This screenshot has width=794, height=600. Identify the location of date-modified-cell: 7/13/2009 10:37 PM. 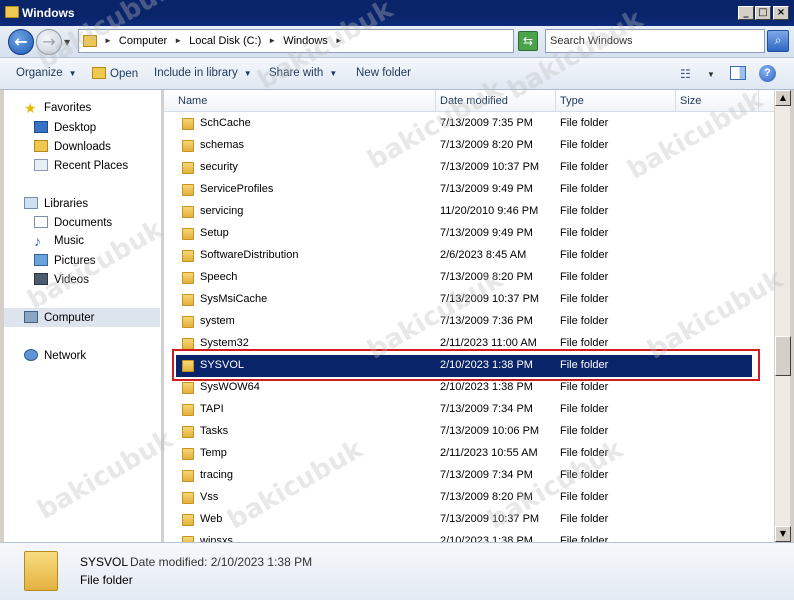
(490, 519).